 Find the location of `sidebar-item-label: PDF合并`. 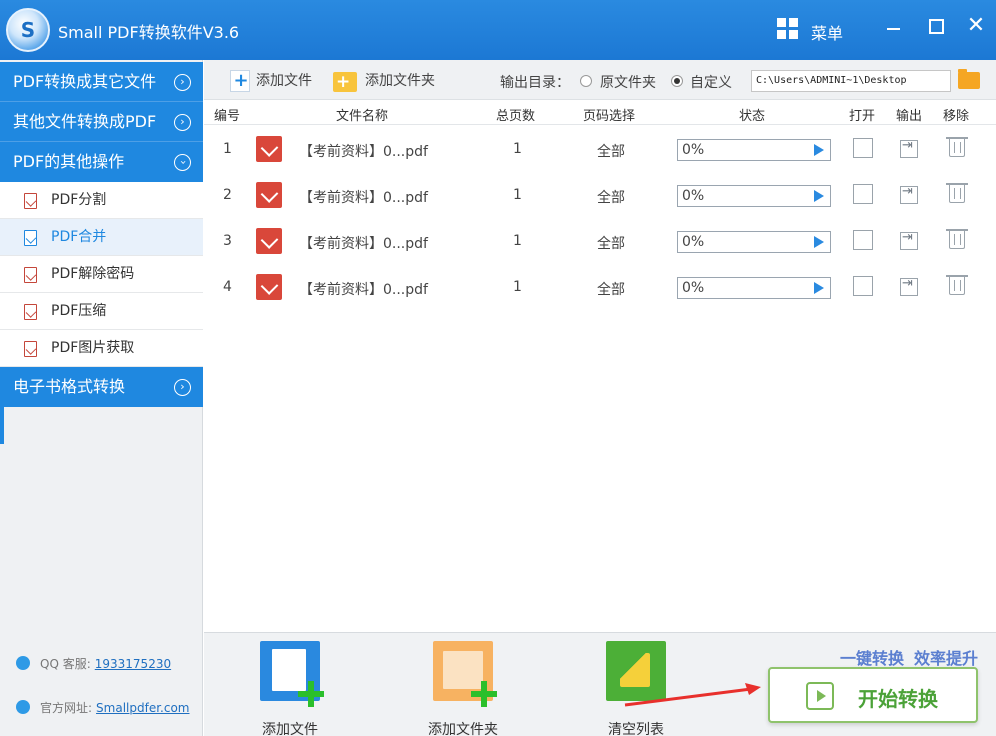

sidebar-item-label: PDF合并 is located at coordinates (79, 237).